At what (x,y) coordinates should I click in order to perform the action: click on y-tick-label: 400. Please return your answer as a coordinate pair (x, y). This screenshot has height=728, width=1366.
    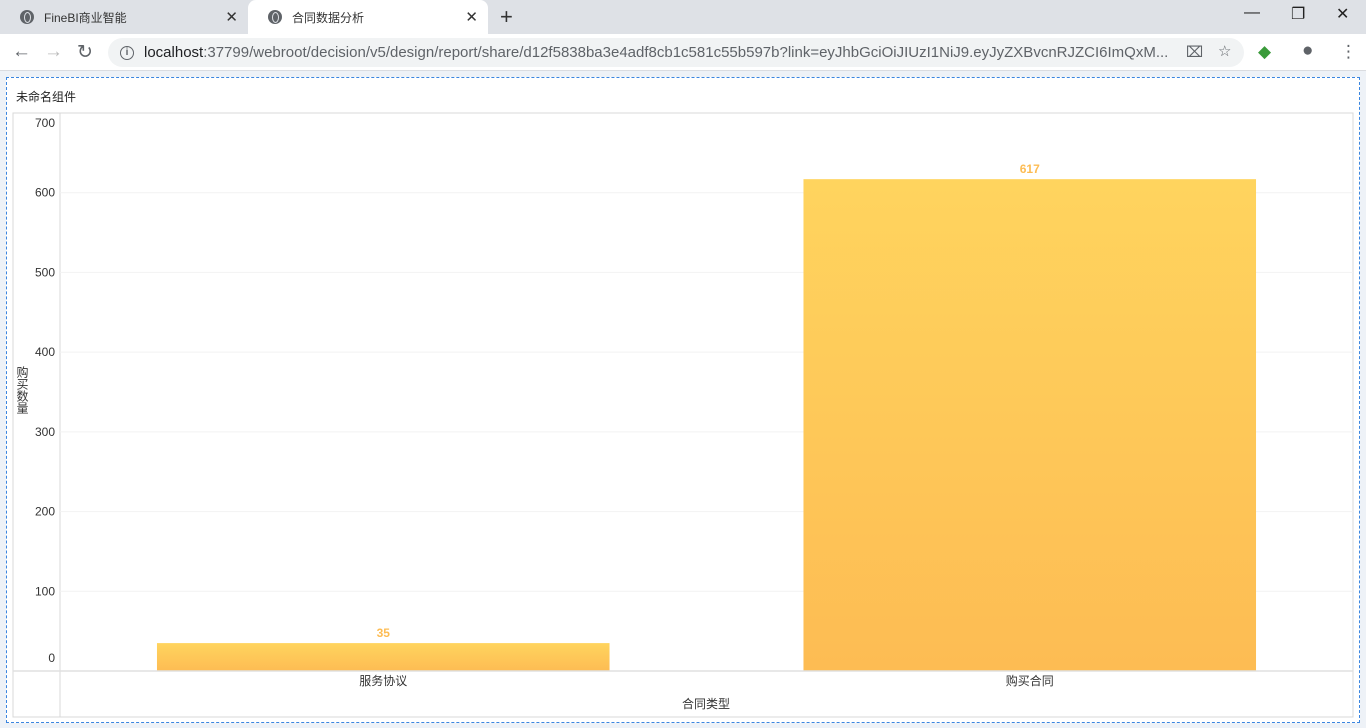
    Looking at the image, I should click on (45, 352).